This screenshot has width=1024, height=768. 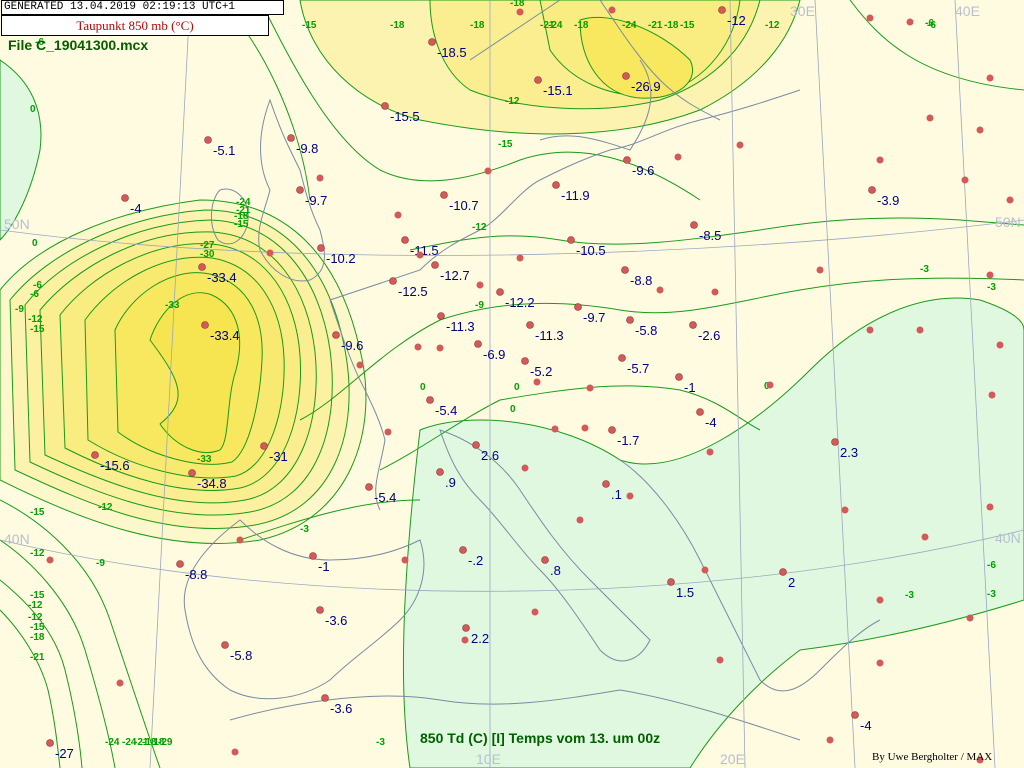 I want to click on grid-label: 40E, so click(x=967, y=11).